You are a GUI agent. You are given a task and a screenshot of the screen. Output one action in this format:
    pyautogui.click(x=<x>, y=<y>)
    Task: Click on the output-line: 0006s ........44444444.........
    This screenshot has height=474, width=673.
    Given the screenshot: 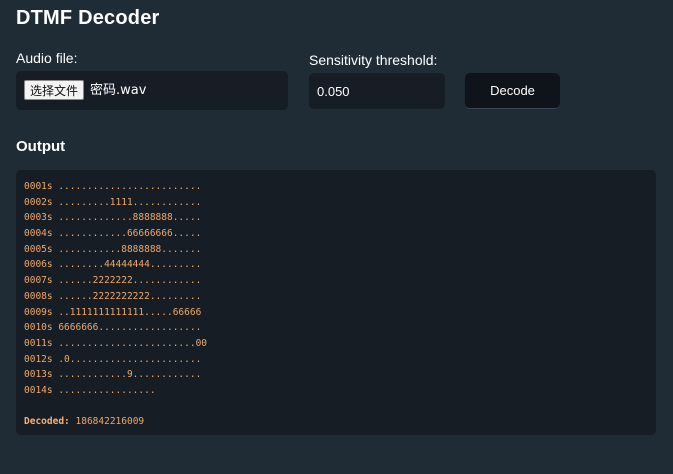 What is the action you would take?
    pyautogui.click(x=113, y=265)
    